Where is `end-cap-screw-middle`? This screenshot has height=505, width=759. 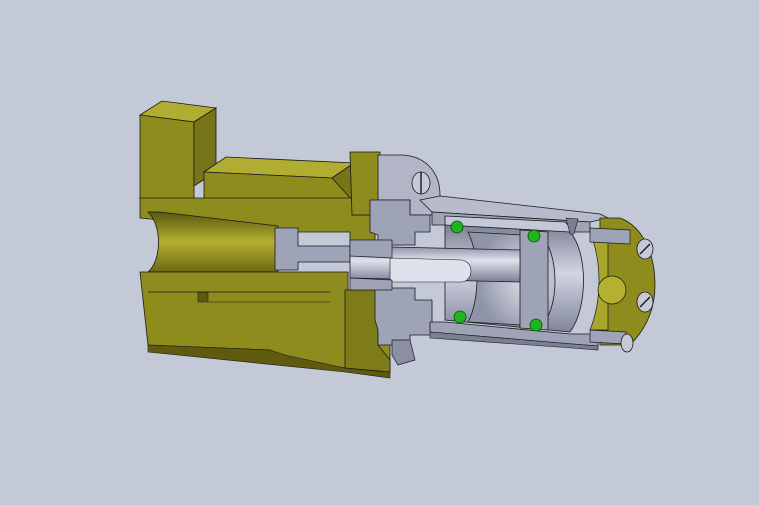
end-cap-screw-middle is located at coordinates (645, 302).